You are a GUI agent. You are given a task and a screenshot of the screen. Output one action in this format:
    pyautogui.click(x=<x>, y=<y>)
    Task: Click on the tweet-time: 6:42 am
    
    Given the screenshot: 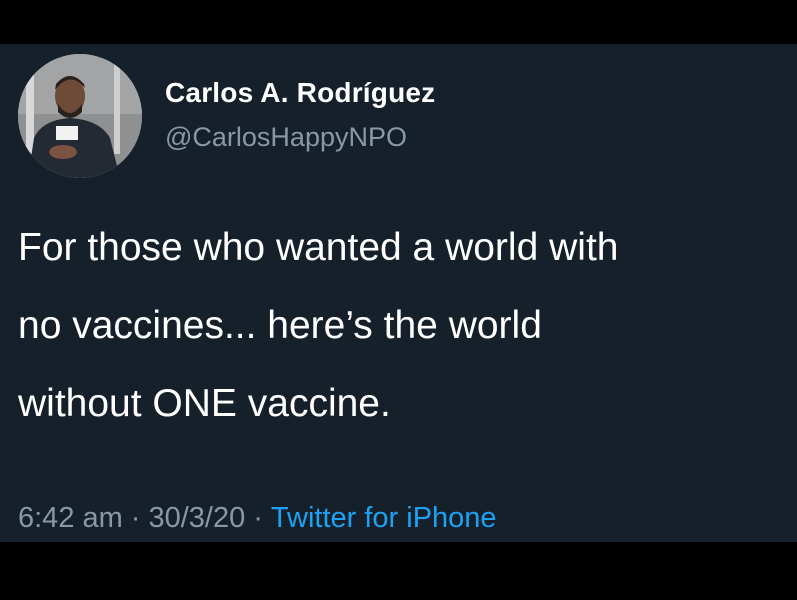 What is the action you would take?
    pyautogui.click(x=70, y=518)
    